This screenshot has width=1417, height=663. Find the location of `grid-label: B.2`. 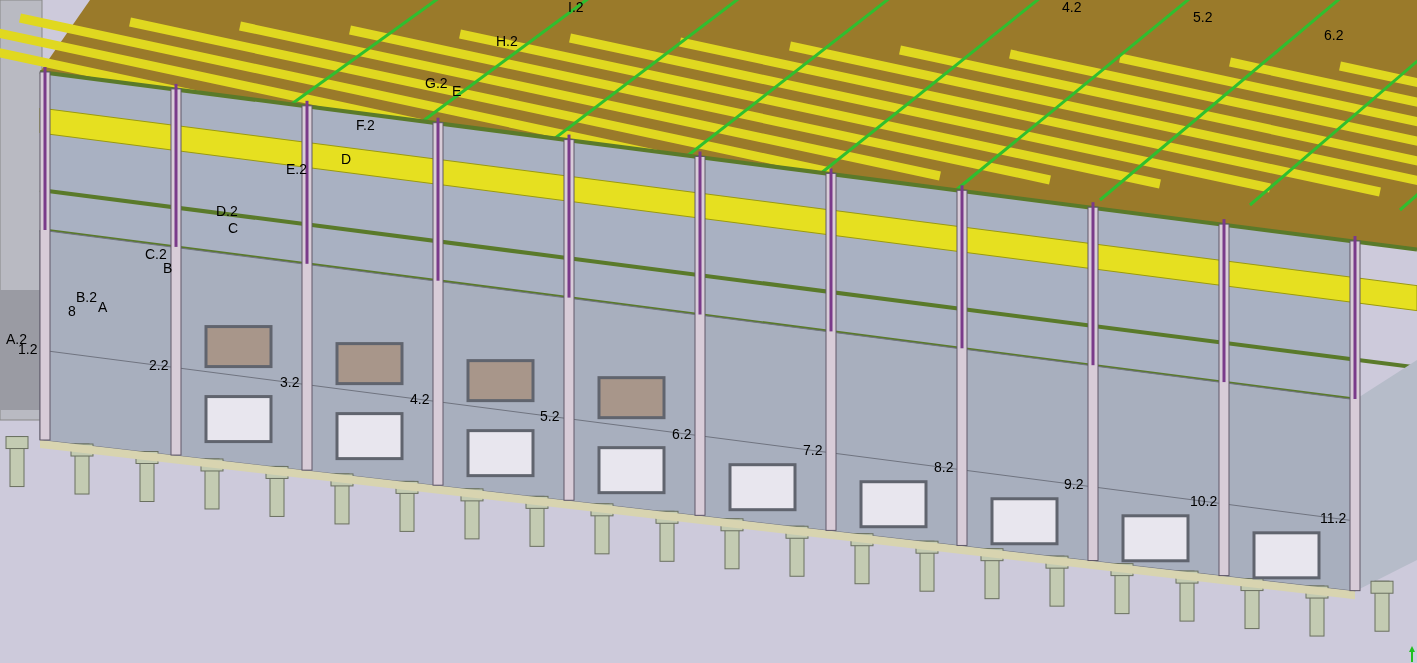

grid-label: B.2 is located at coordinates (86, 297).